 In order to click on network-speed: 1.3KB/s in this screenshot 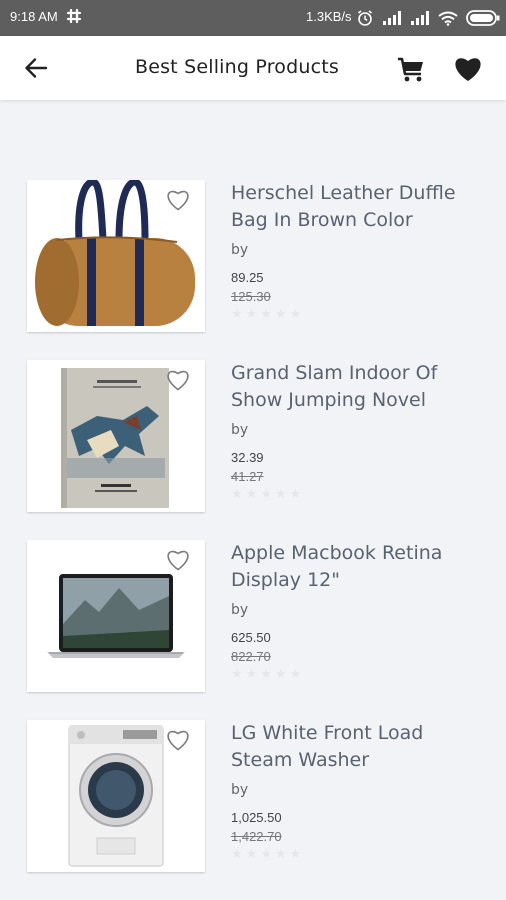, I will do `click(329, 16)`.